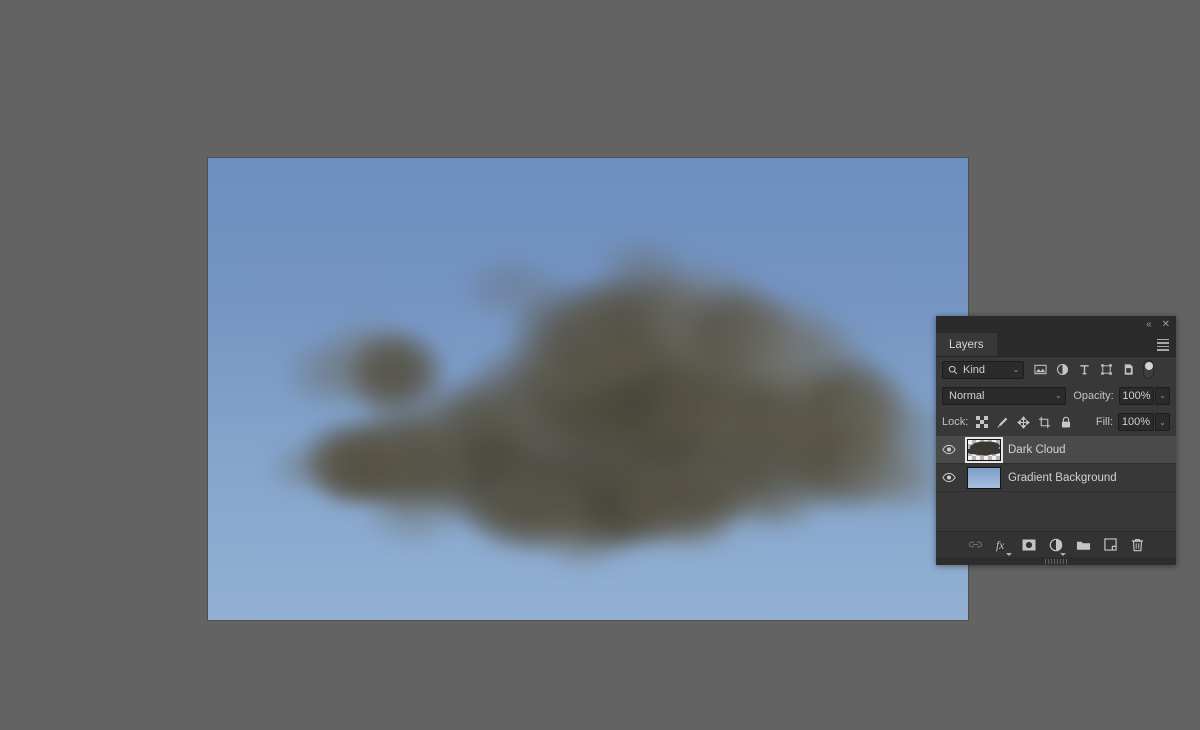  I want to click on kind-filter-label: Kind, so click(974, 369).